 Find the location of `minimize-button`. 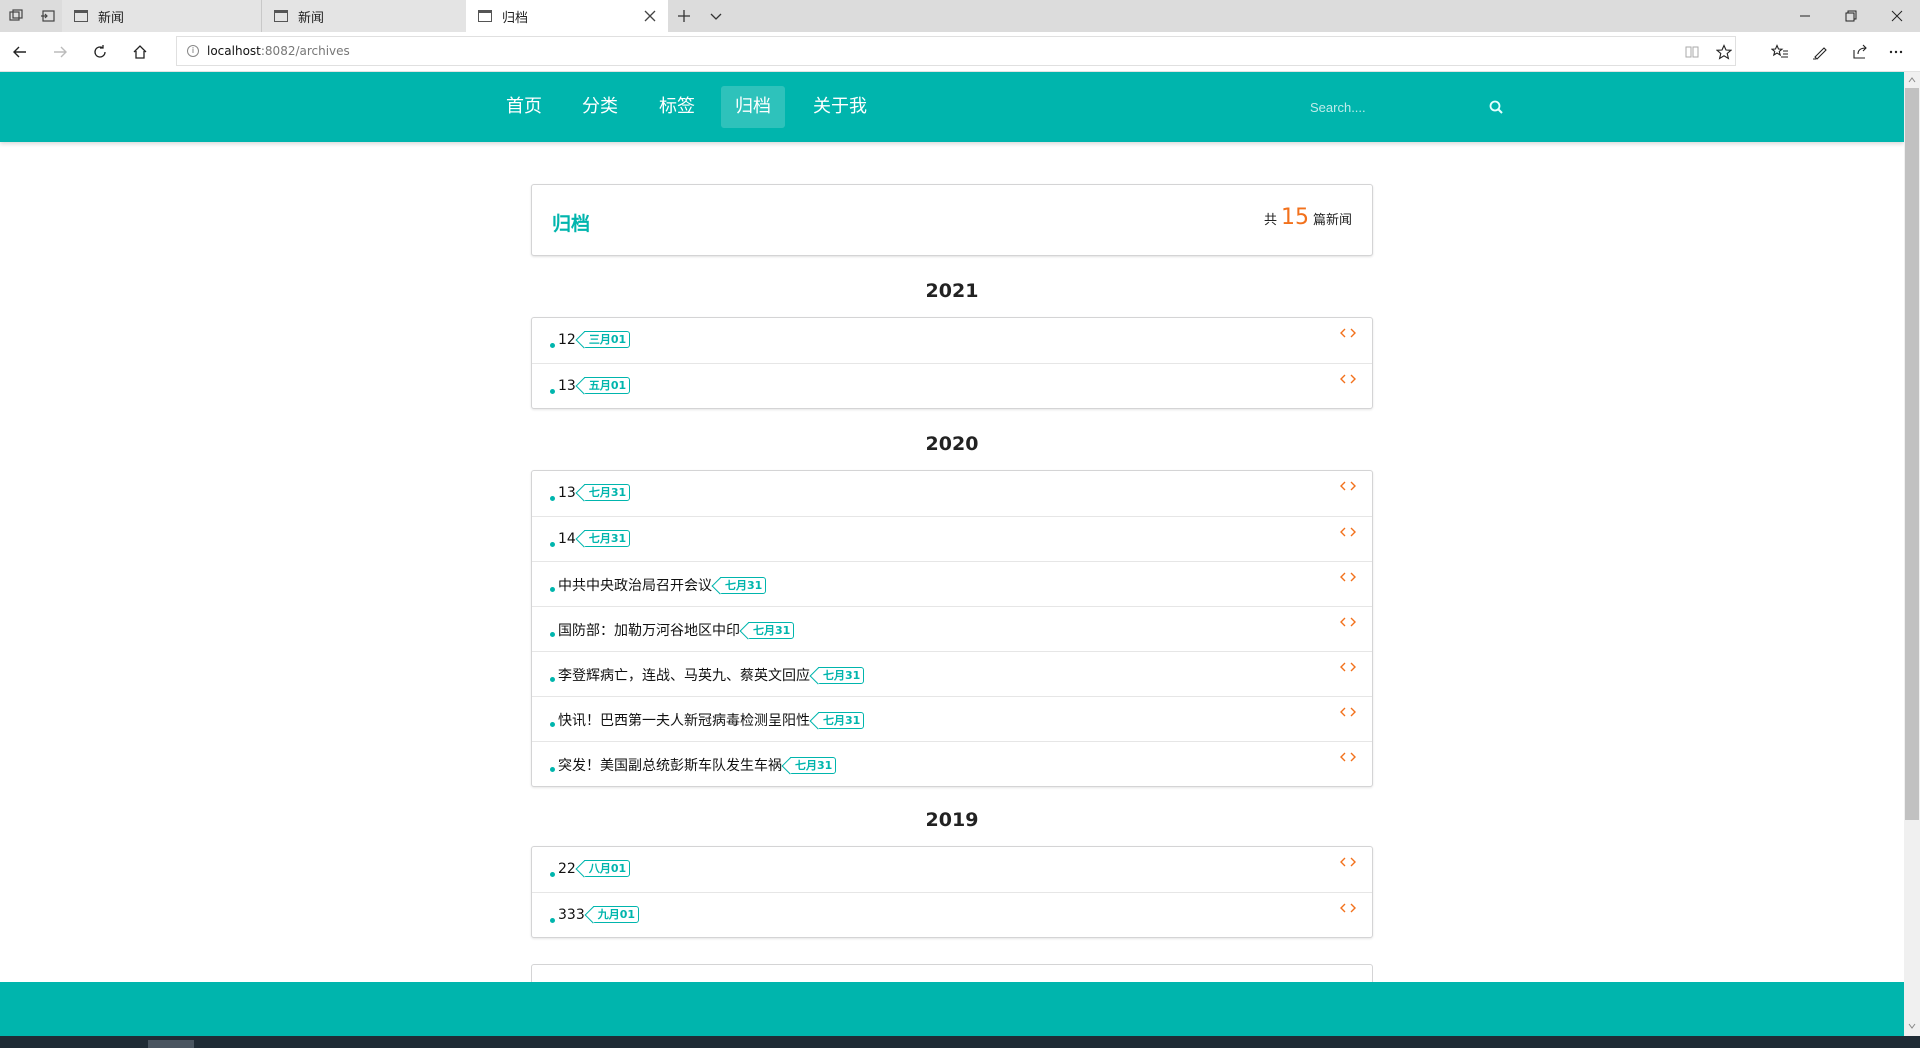

minimize-button is located at coordinates (1805, 16).